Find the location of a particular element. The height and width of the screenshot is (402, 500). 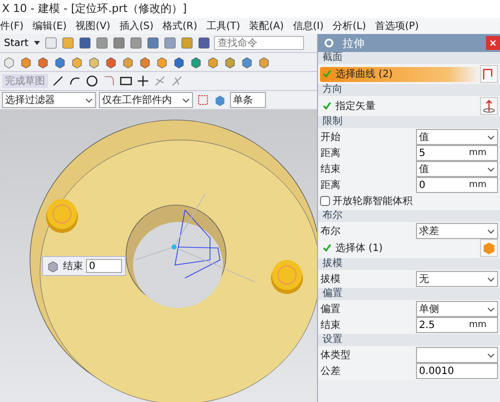

circle-icon is located at coordinates (92, 81).